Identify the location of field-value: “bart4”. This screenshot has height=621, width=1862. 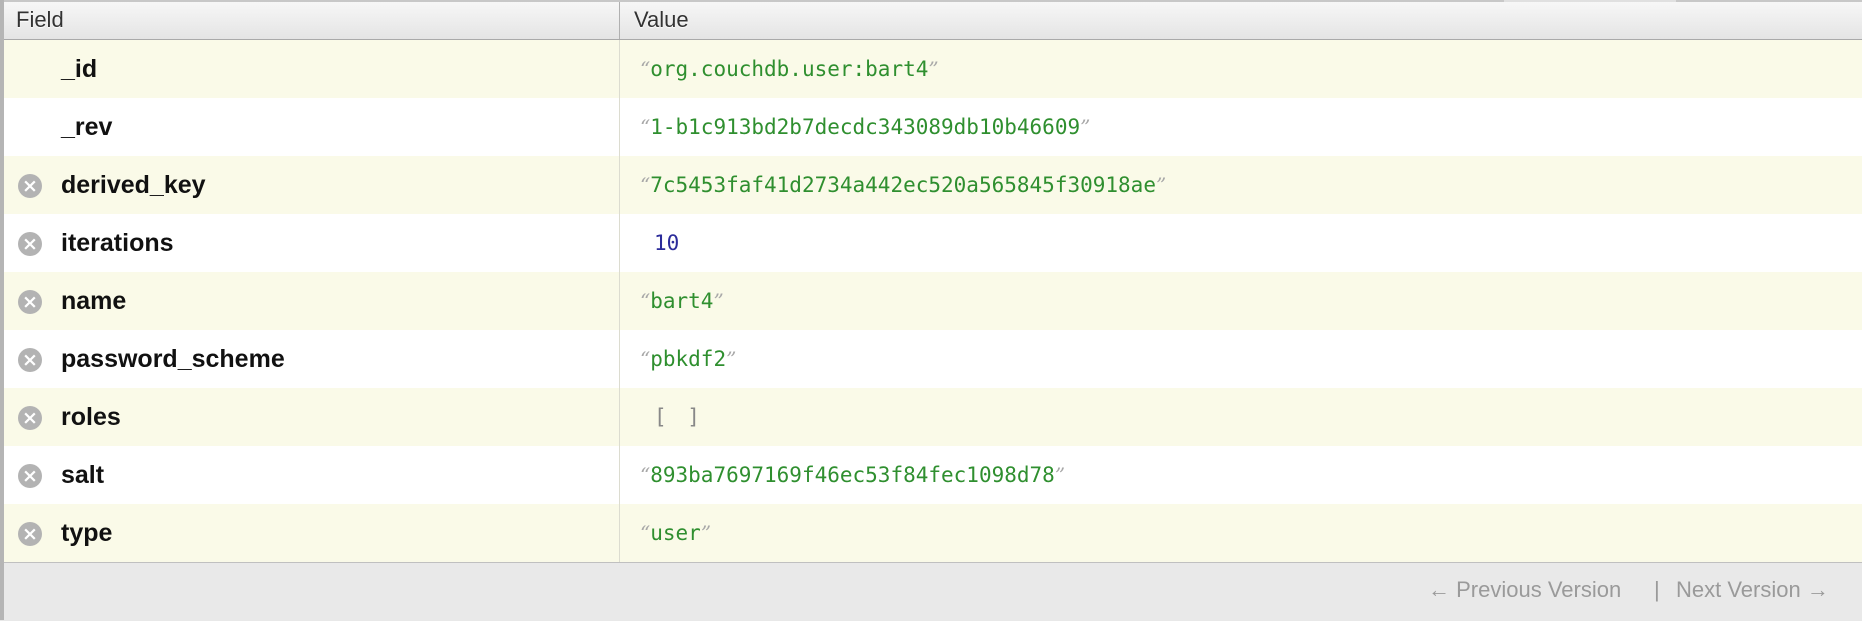
(682, 301).